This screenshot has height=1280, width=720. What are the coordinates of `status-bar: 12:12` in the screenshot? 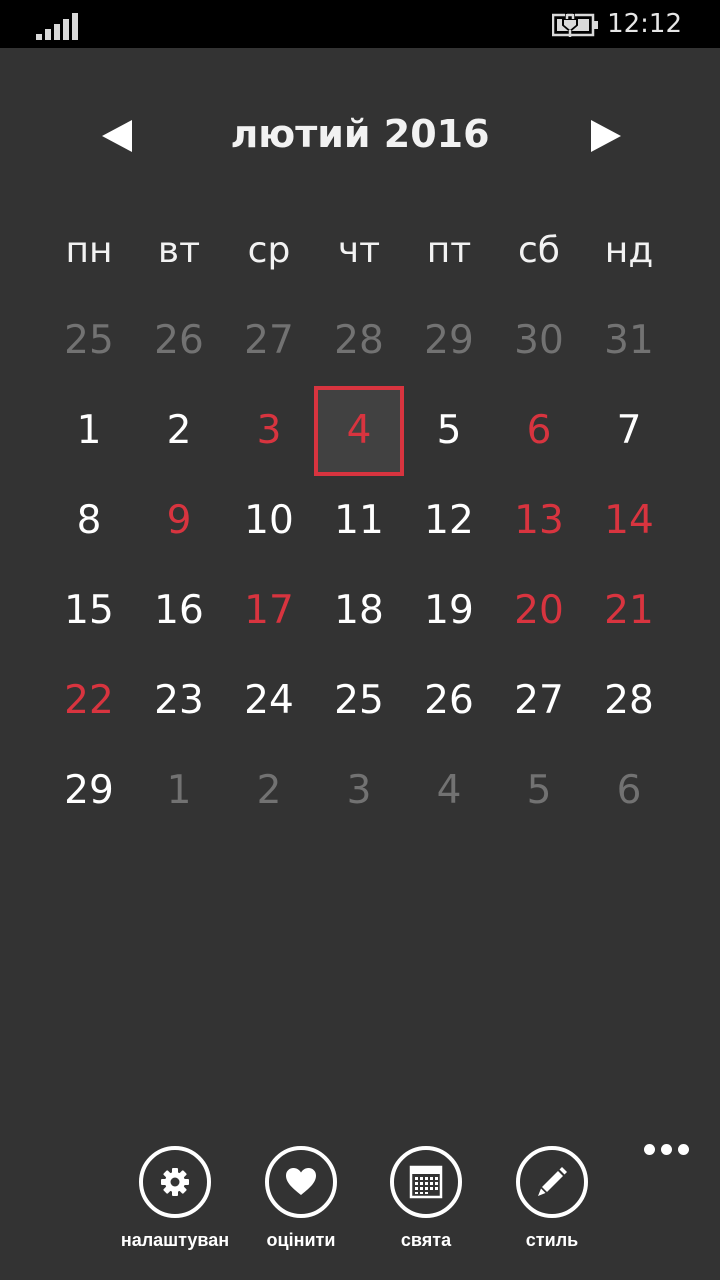 It's located at (360, 24).